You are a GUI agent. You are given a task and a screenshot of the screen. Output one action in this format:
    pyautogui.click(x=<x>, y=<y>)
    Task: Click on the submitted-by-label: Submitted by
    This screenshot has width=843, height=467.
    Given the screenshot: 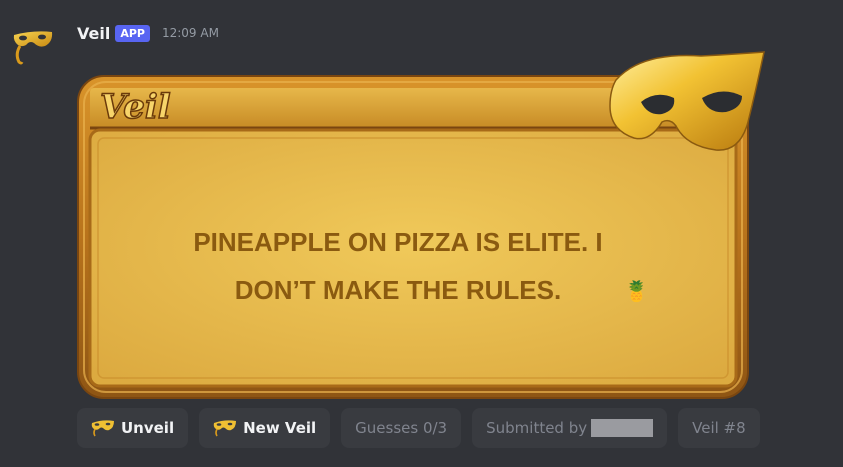 What is the action you would take?
    pyautogui.click(x=537, y=428)
    